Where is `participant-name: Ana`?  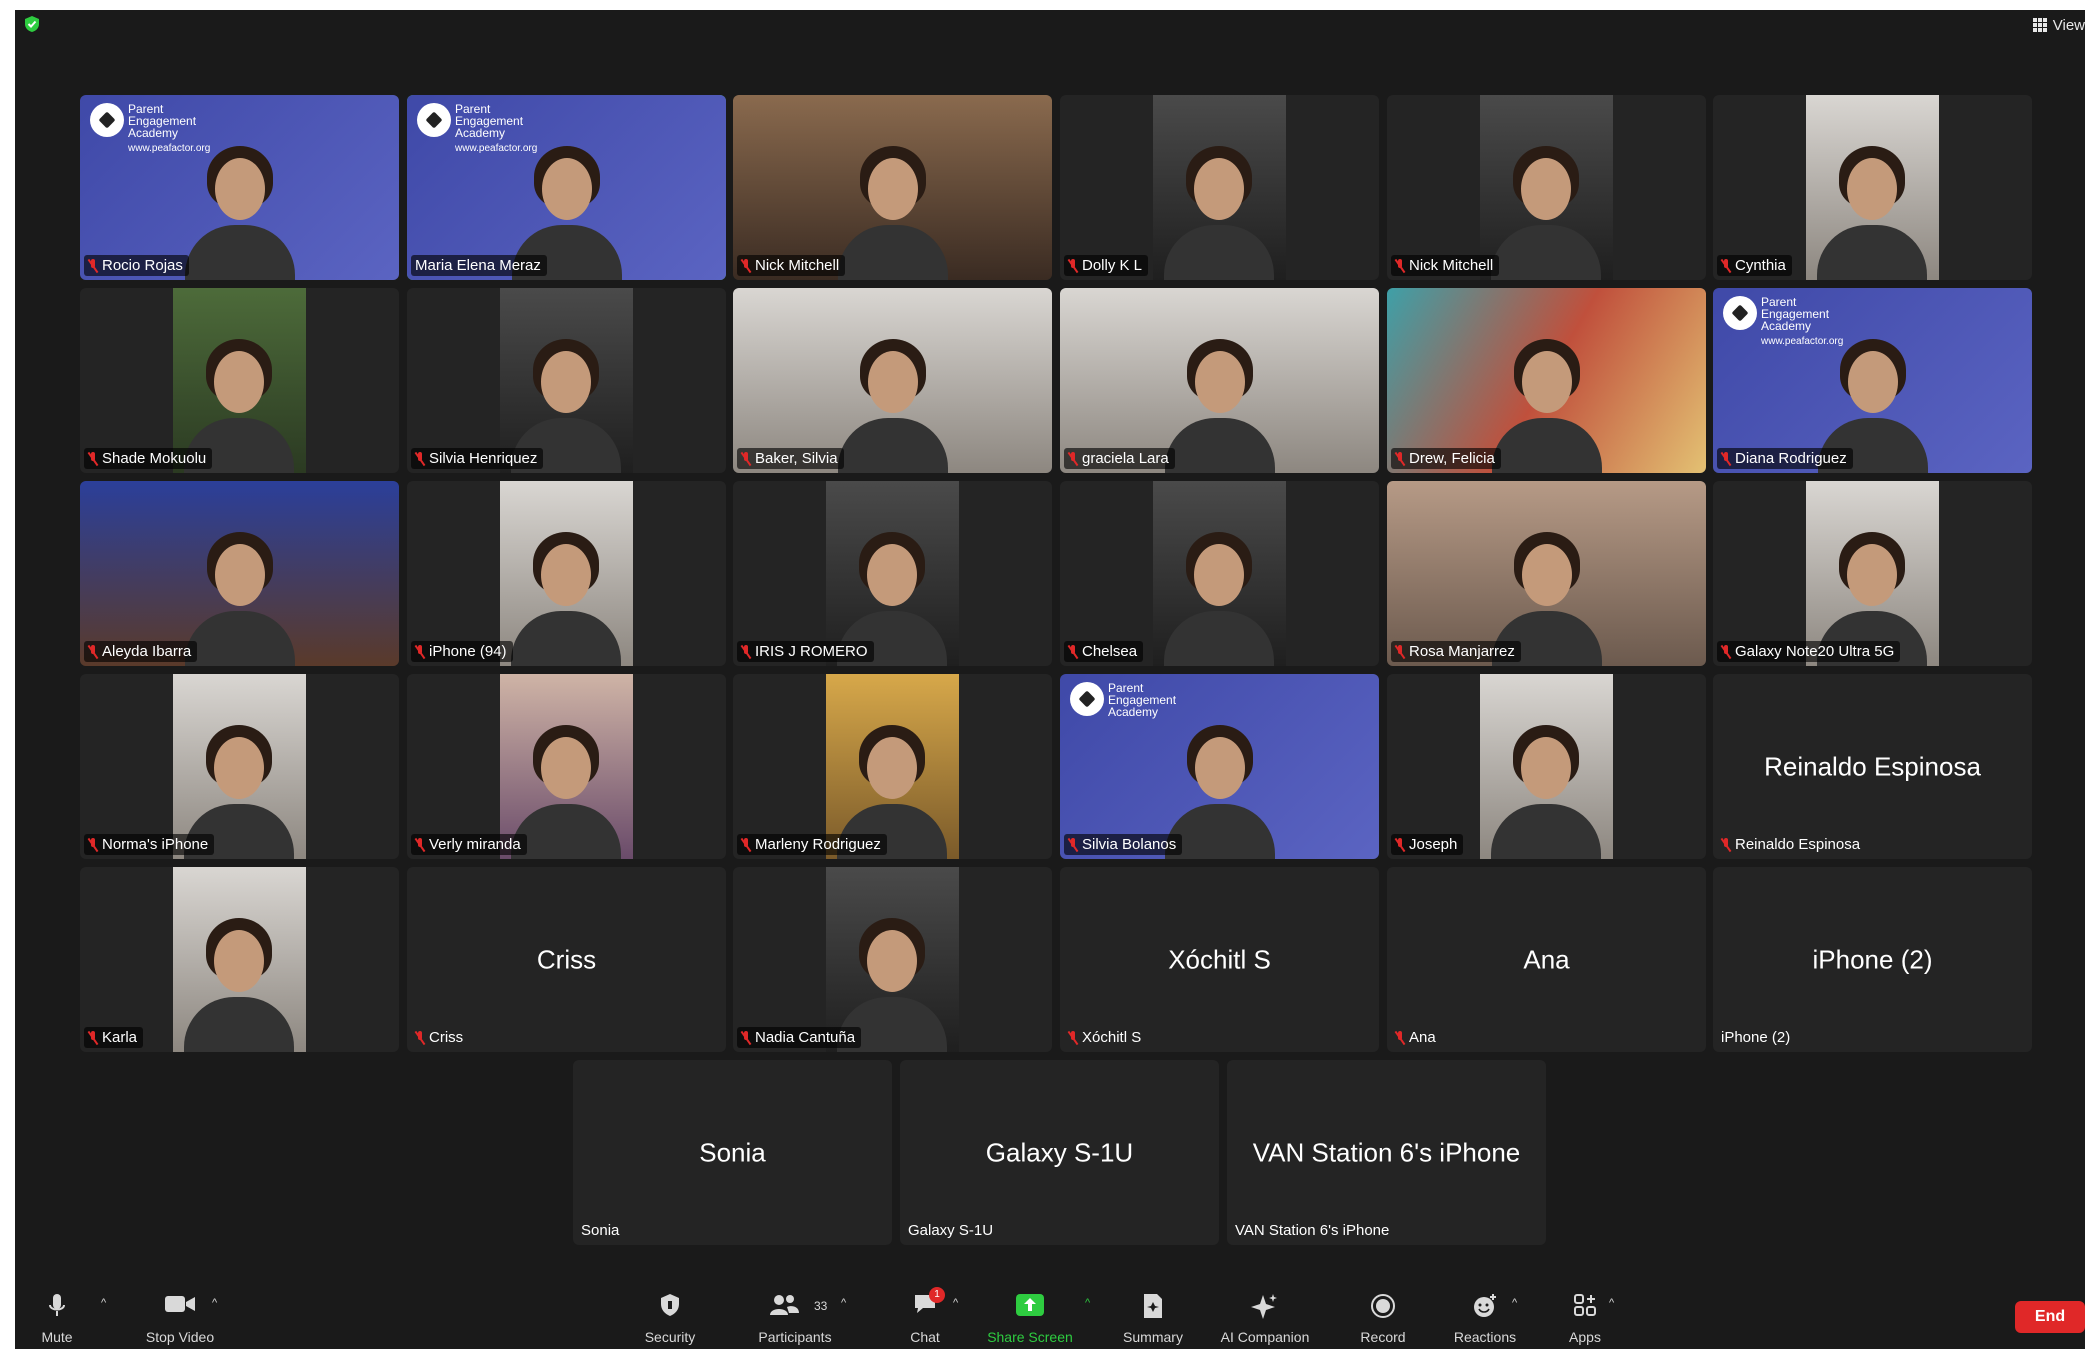
participant-name: Ana is located at coordinates (1422, 1037).